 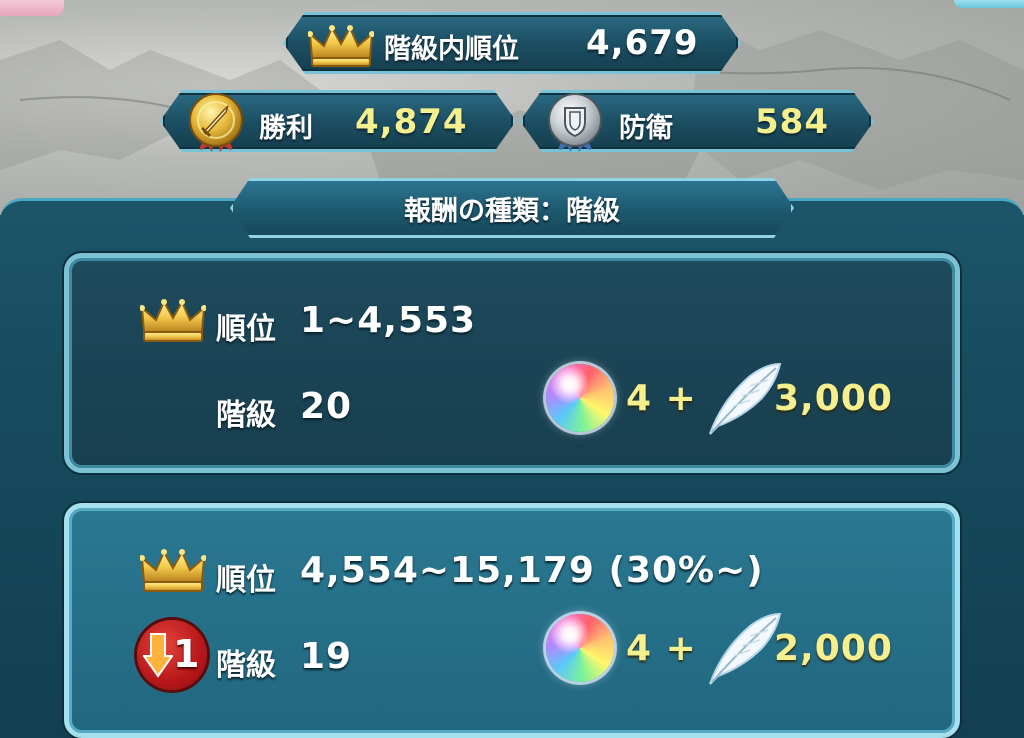 I want to click on rank-down-arrow-icon: 1, so click(x=172, y=655).